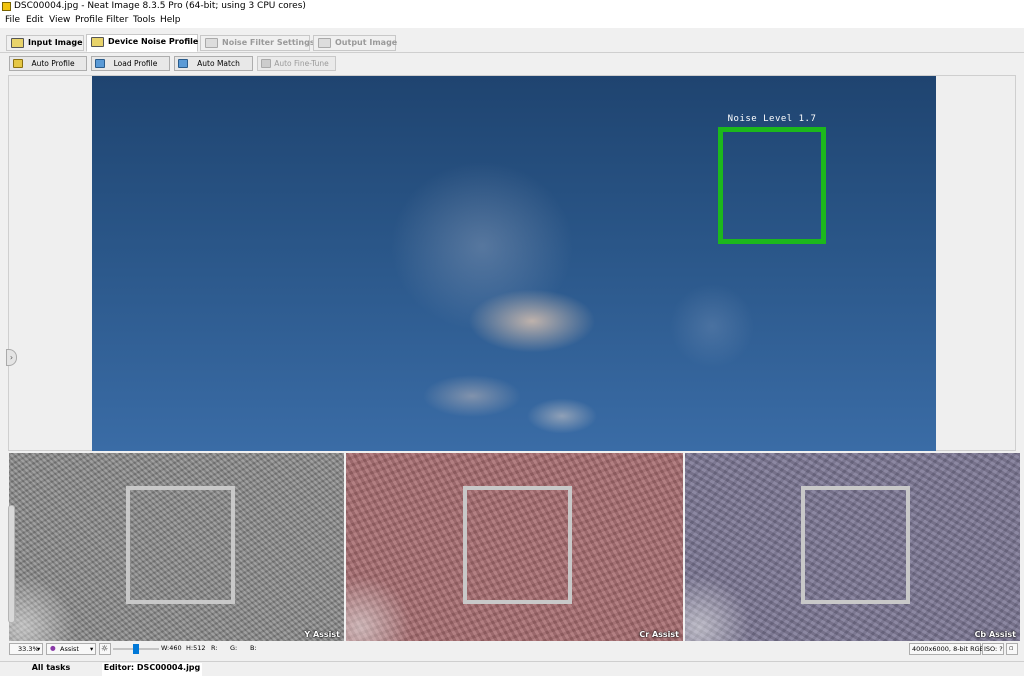 The width and height of the screenshot is (1024, 676). Describe the element at coordinates (89, 20) in the screenshot. I see `menu-profile: Profile` at that location.